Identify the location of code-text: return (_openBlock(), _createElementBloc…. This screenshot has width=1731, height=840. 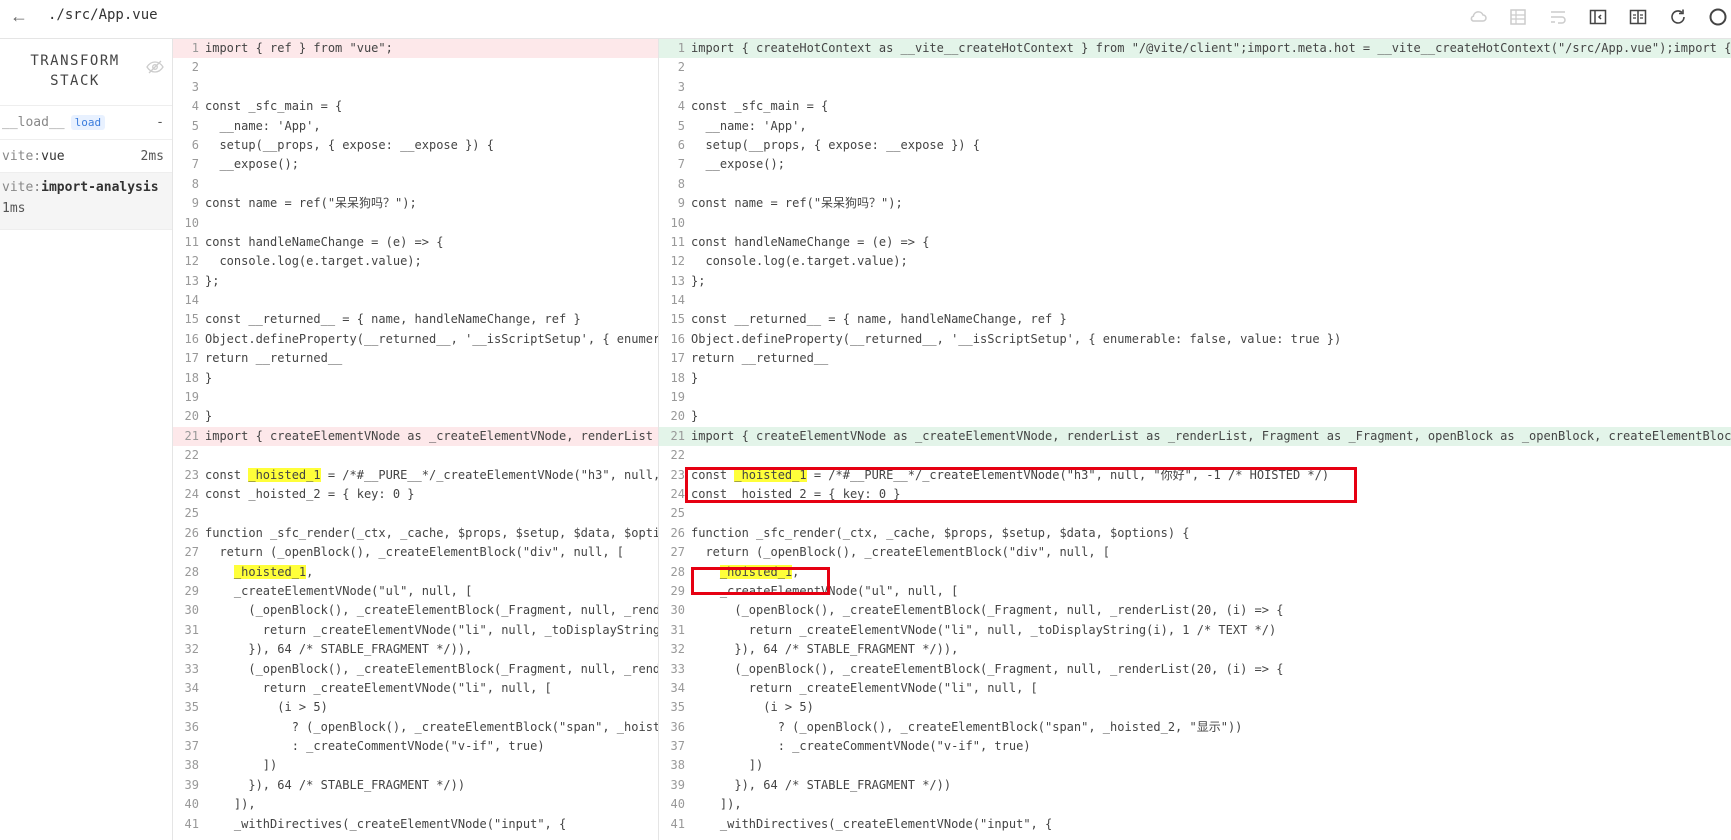
(901, 552).